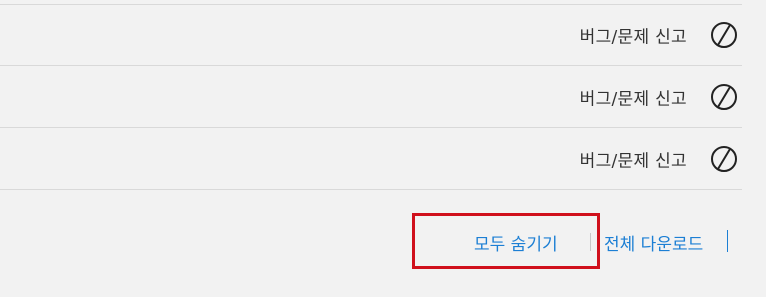 The height and width of the screenshot is (297, 766). What do you see at coordinates (727, 241) in the screenshot?
I see `text-cursor` at bounding box center [727, 241].